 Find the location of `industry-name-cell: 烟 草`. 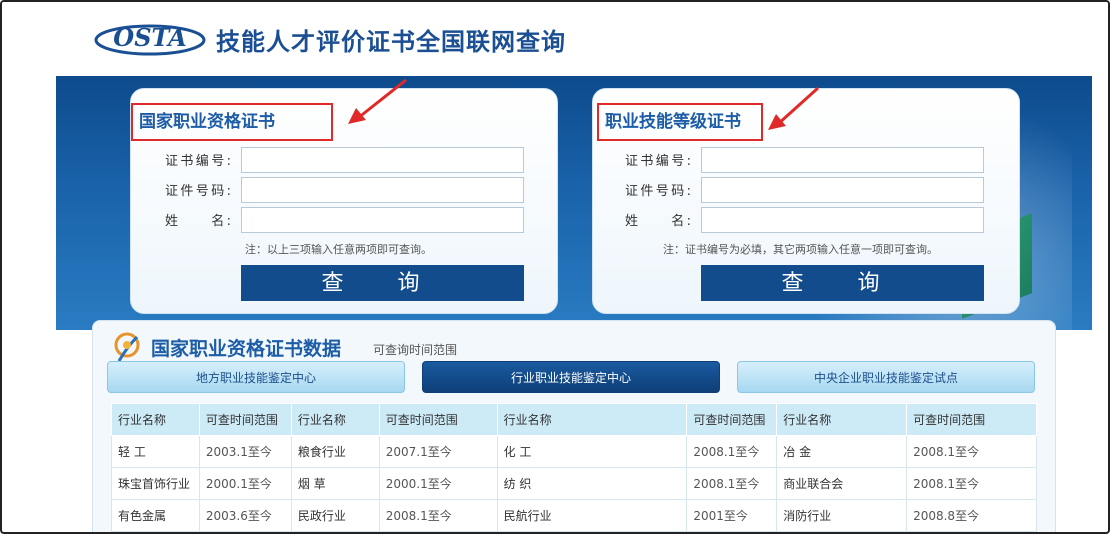

industry-name-cell: 烟 草 is located at coordinates (335, 483).